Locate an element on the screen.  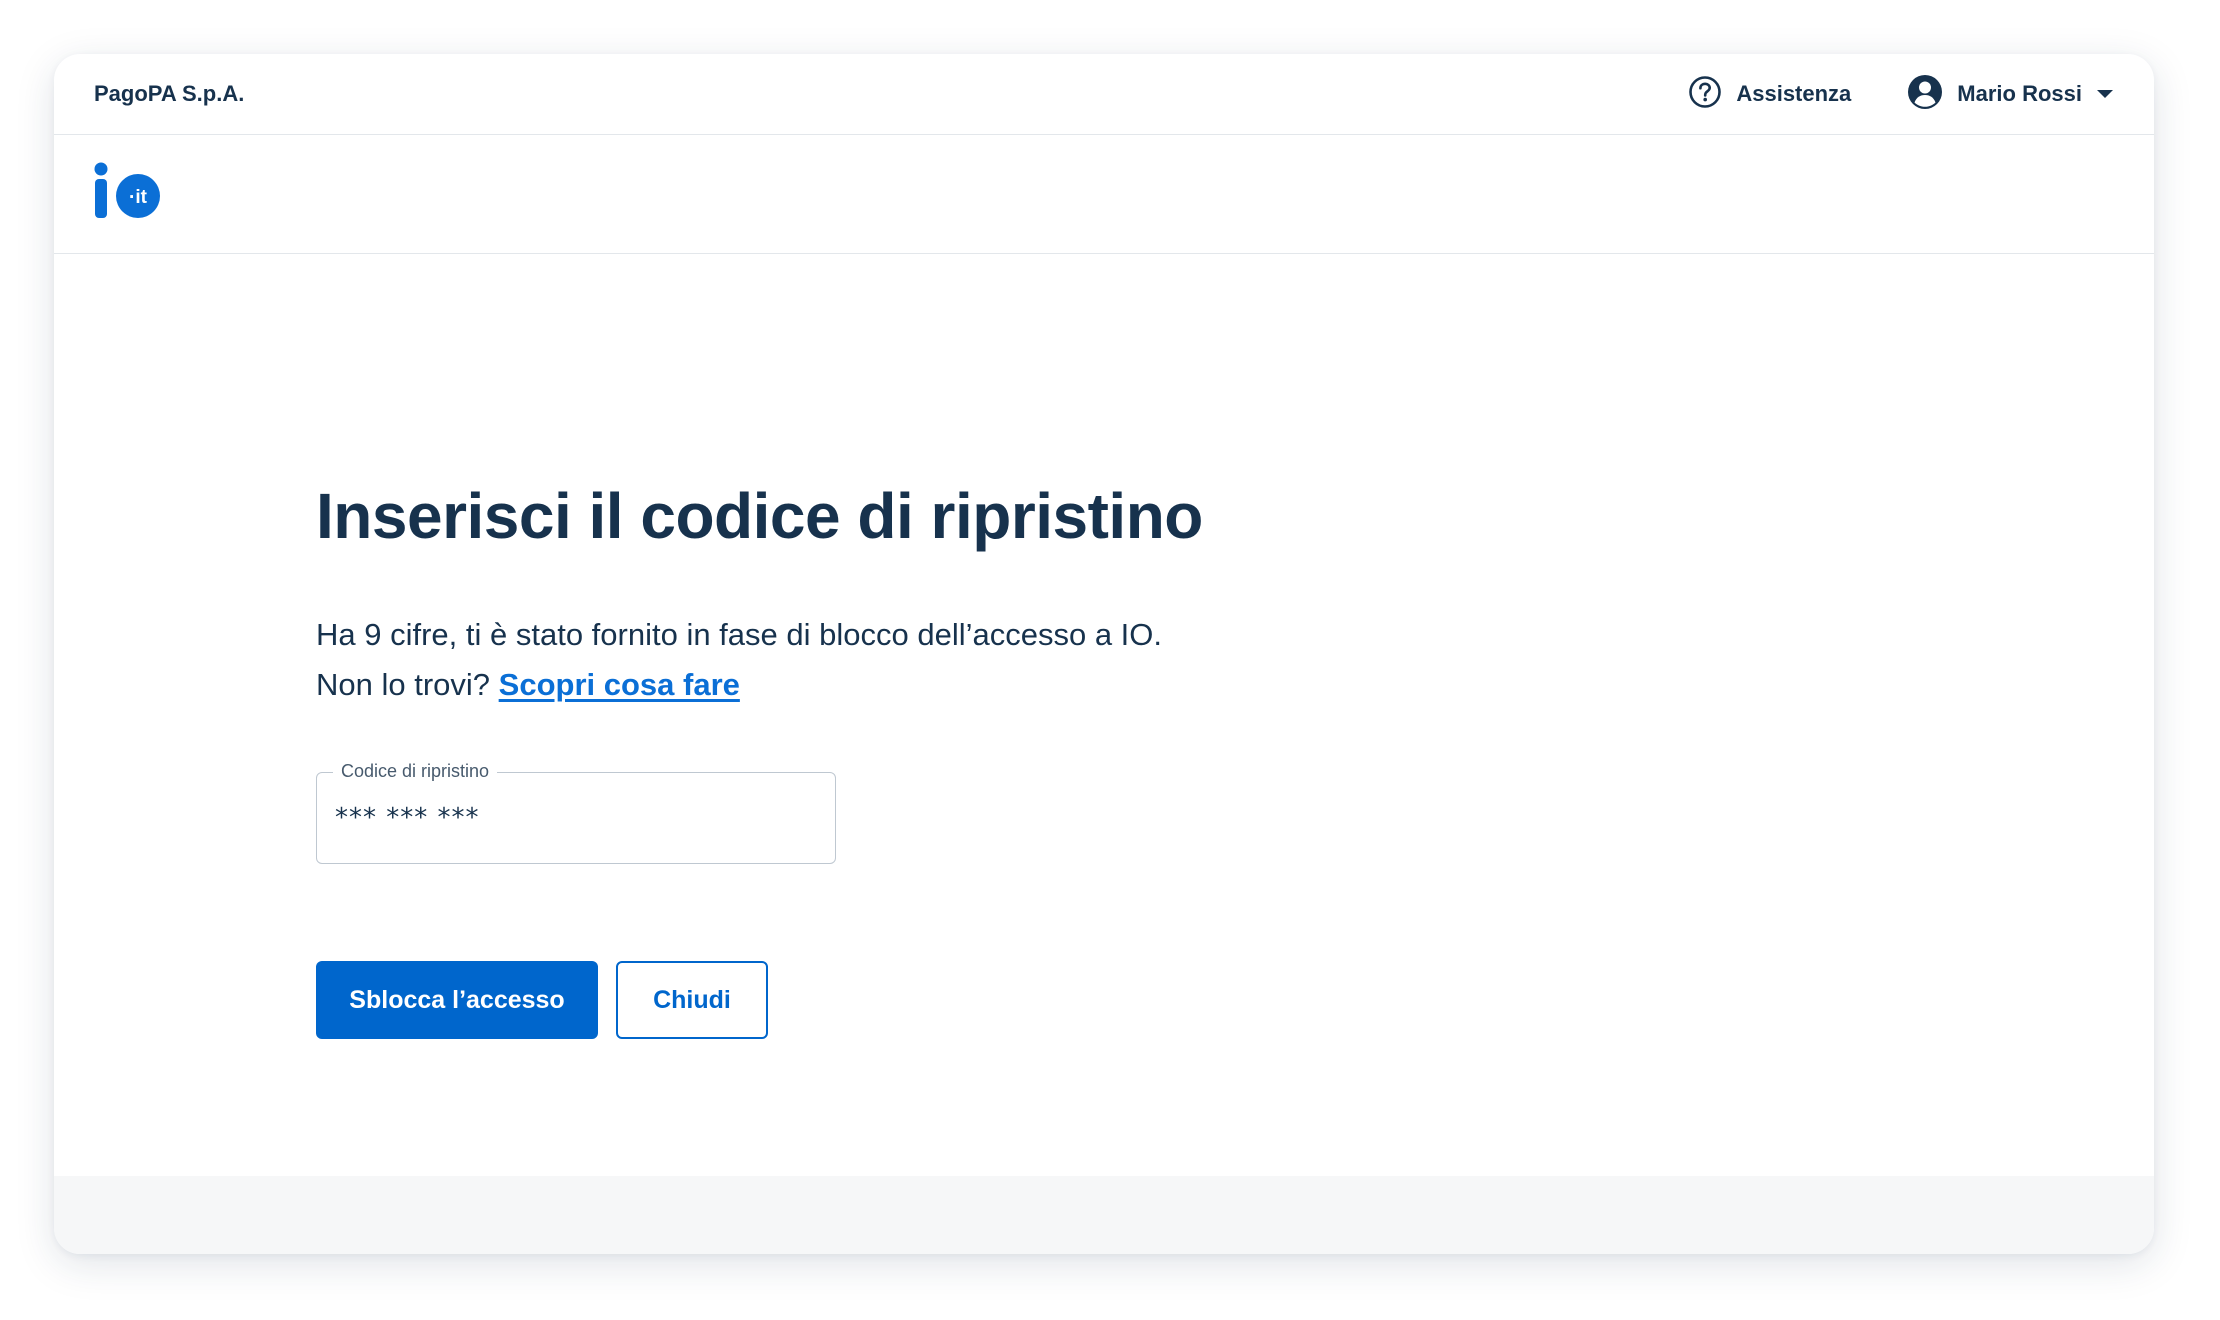
page-title: Inserisci il codice di ripristino is located at coordinates (759, 516).